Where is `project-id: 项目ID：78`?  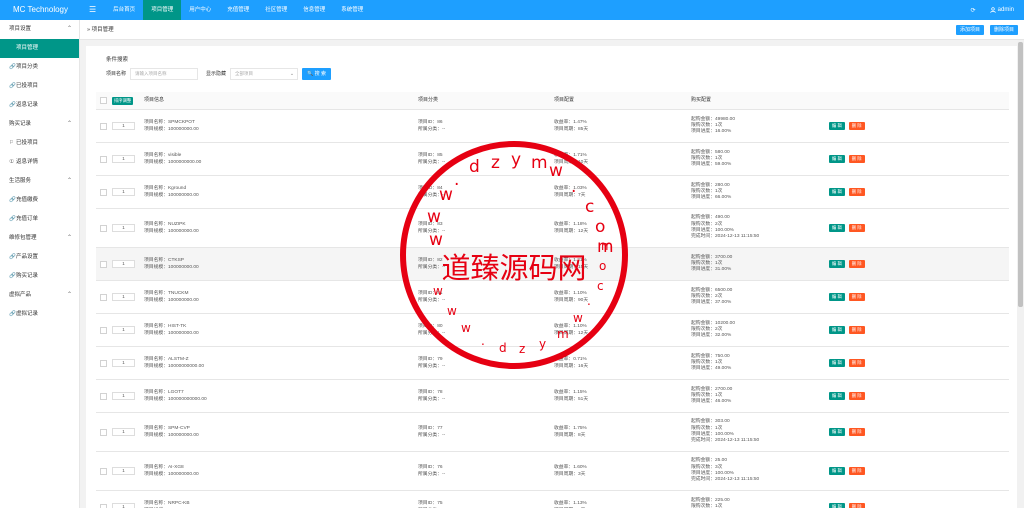
project-id: 项目ID：78 is located at coordinates (430, 392).